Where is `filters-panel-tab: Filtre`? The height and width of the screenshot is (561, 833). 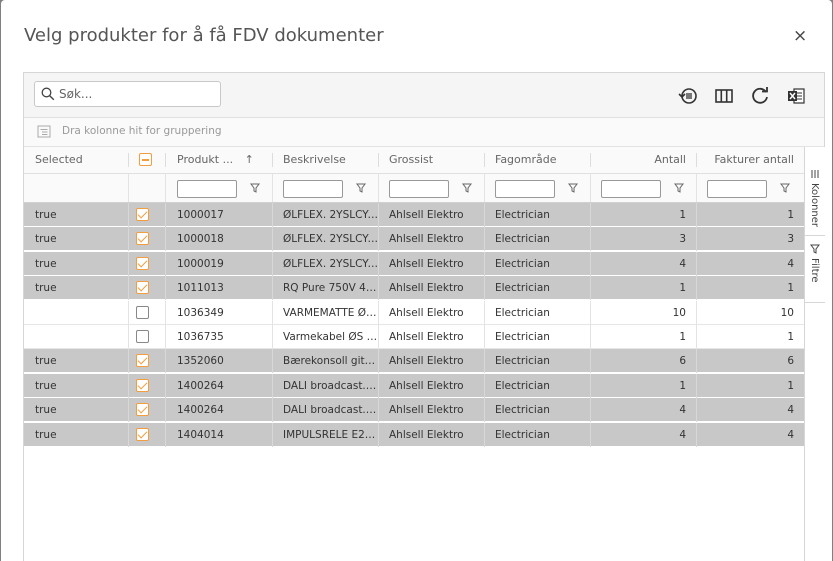
filters-panel-tab: Filtre is located at coordinates (815, 269).